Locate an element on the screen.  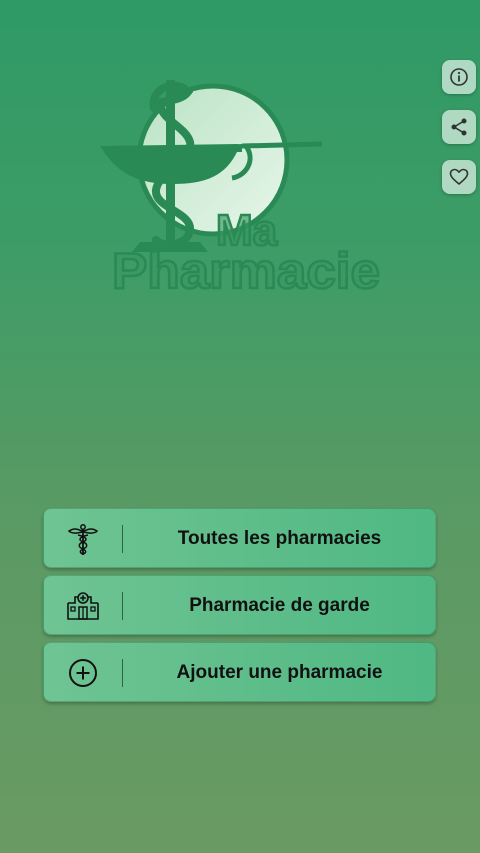
on-duty-pharmacy-button: Pharmacie de garde is located at coordinates (239, 605).